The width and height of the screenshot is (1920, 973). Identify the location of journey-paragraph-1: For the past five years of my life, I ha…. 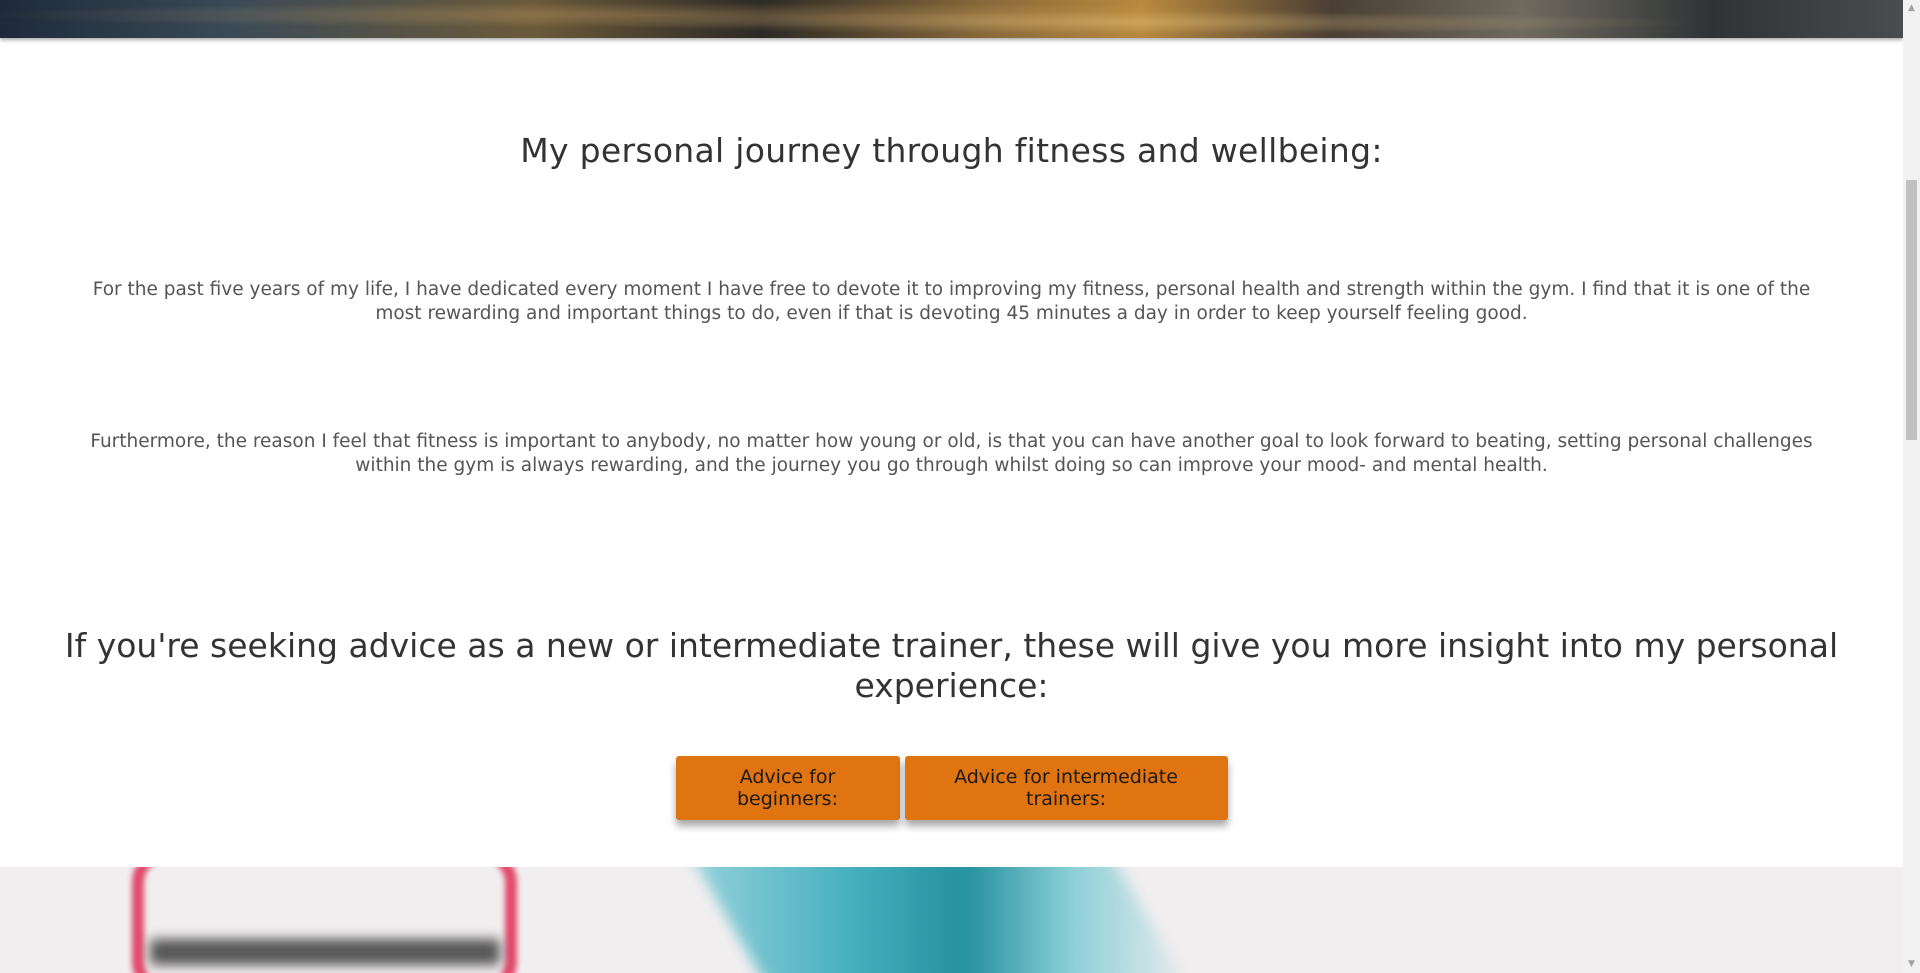
(951, 301).